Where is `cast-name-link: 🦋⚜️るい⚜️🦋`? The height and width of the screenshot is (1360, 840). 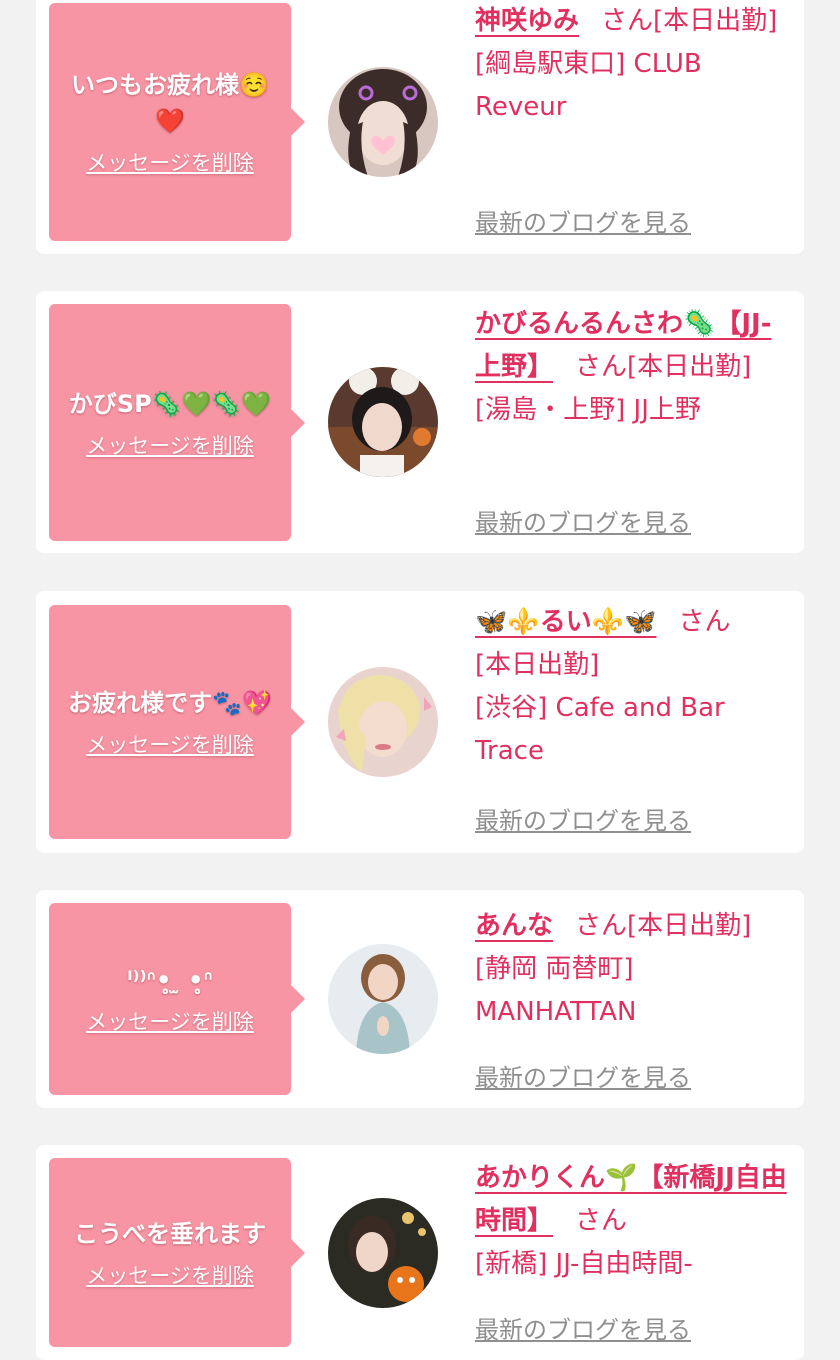 cast-name-link: 🦋⚜️るい⚜️🦋 is located at coordinates (566, 622).